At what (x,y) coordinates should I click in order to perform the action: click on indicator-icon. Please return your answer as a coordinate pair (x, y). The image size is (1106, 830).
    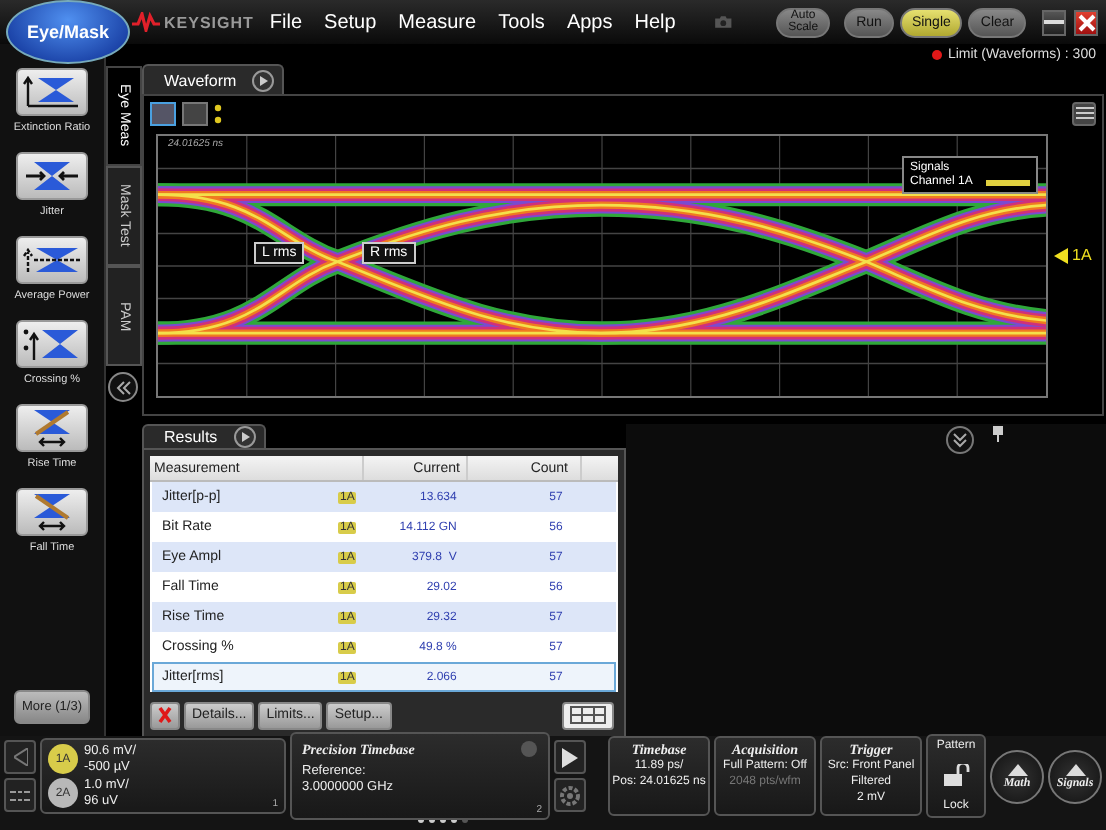
    Looking at the image, I should click on (529, 749).